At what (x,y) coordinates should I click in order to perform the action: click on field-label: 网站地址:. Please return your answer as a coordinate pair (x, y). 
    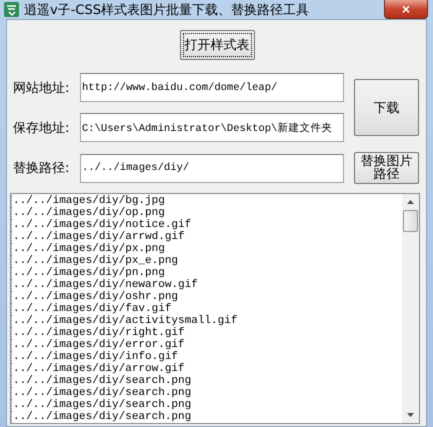
    Looking at the image, I should click on (41, 88).